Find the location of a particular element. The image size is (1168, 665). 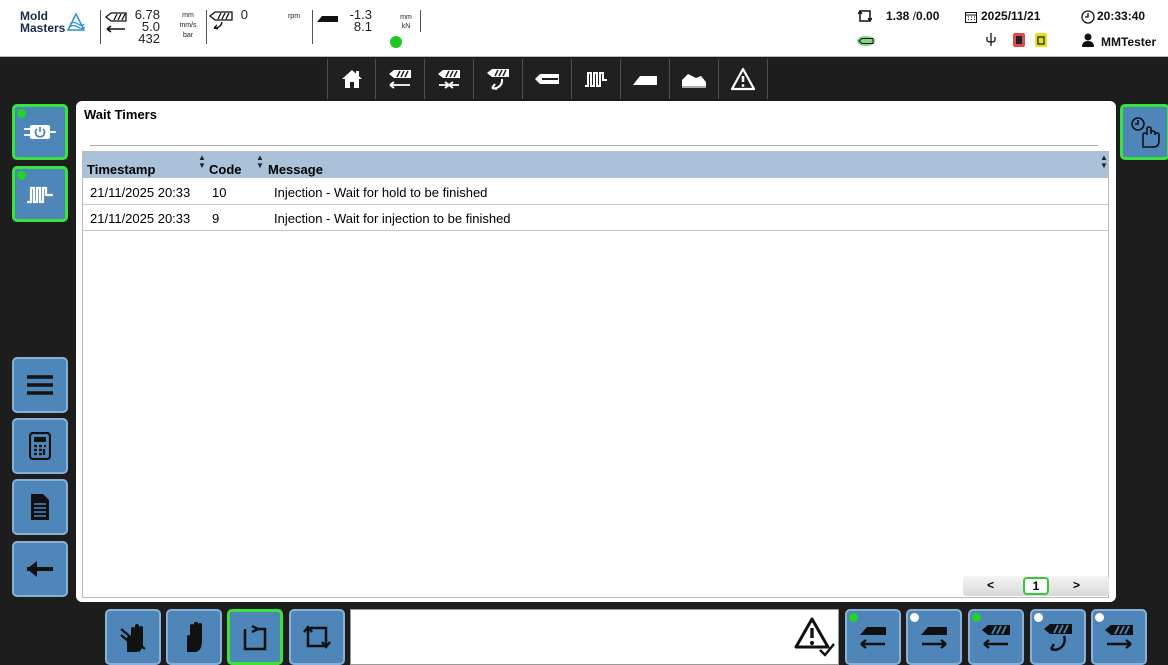

warning-icon is located at coordinates (743, 79).